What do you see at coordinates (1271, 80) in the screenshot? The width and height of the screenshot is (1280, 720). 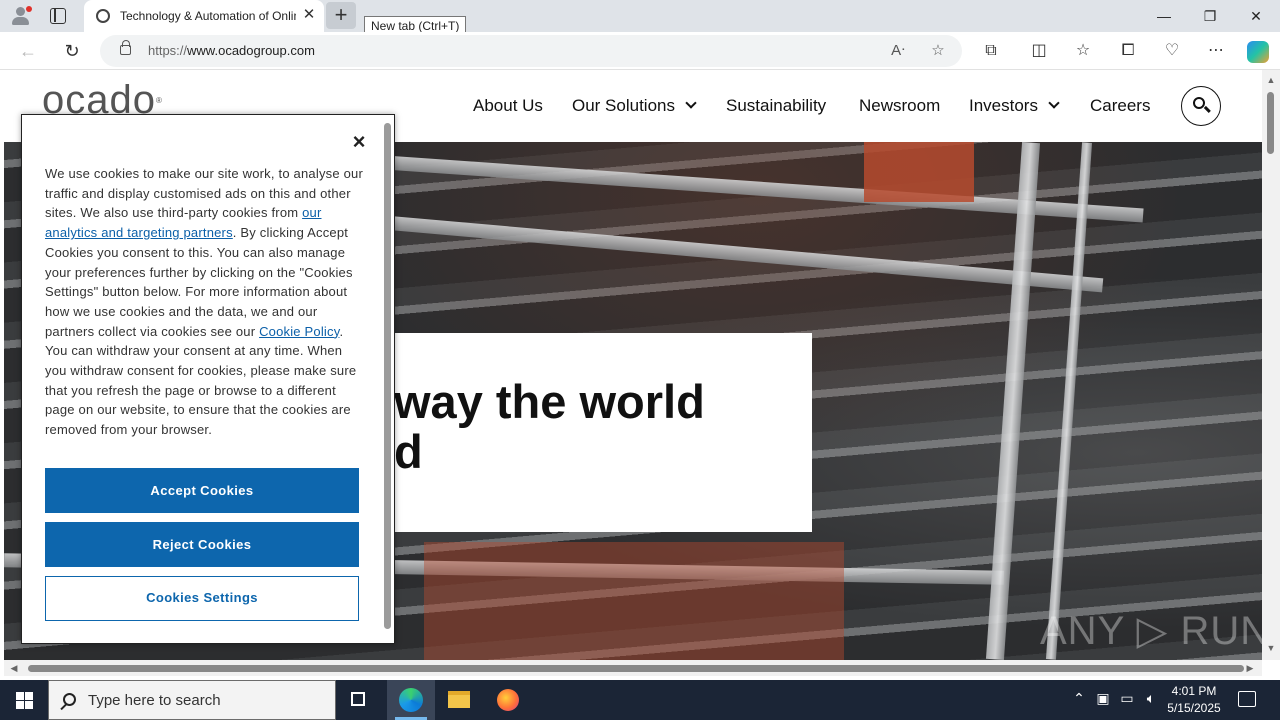 I see `scroll-up-icon: ▲` at bounding box center [1271, 80].